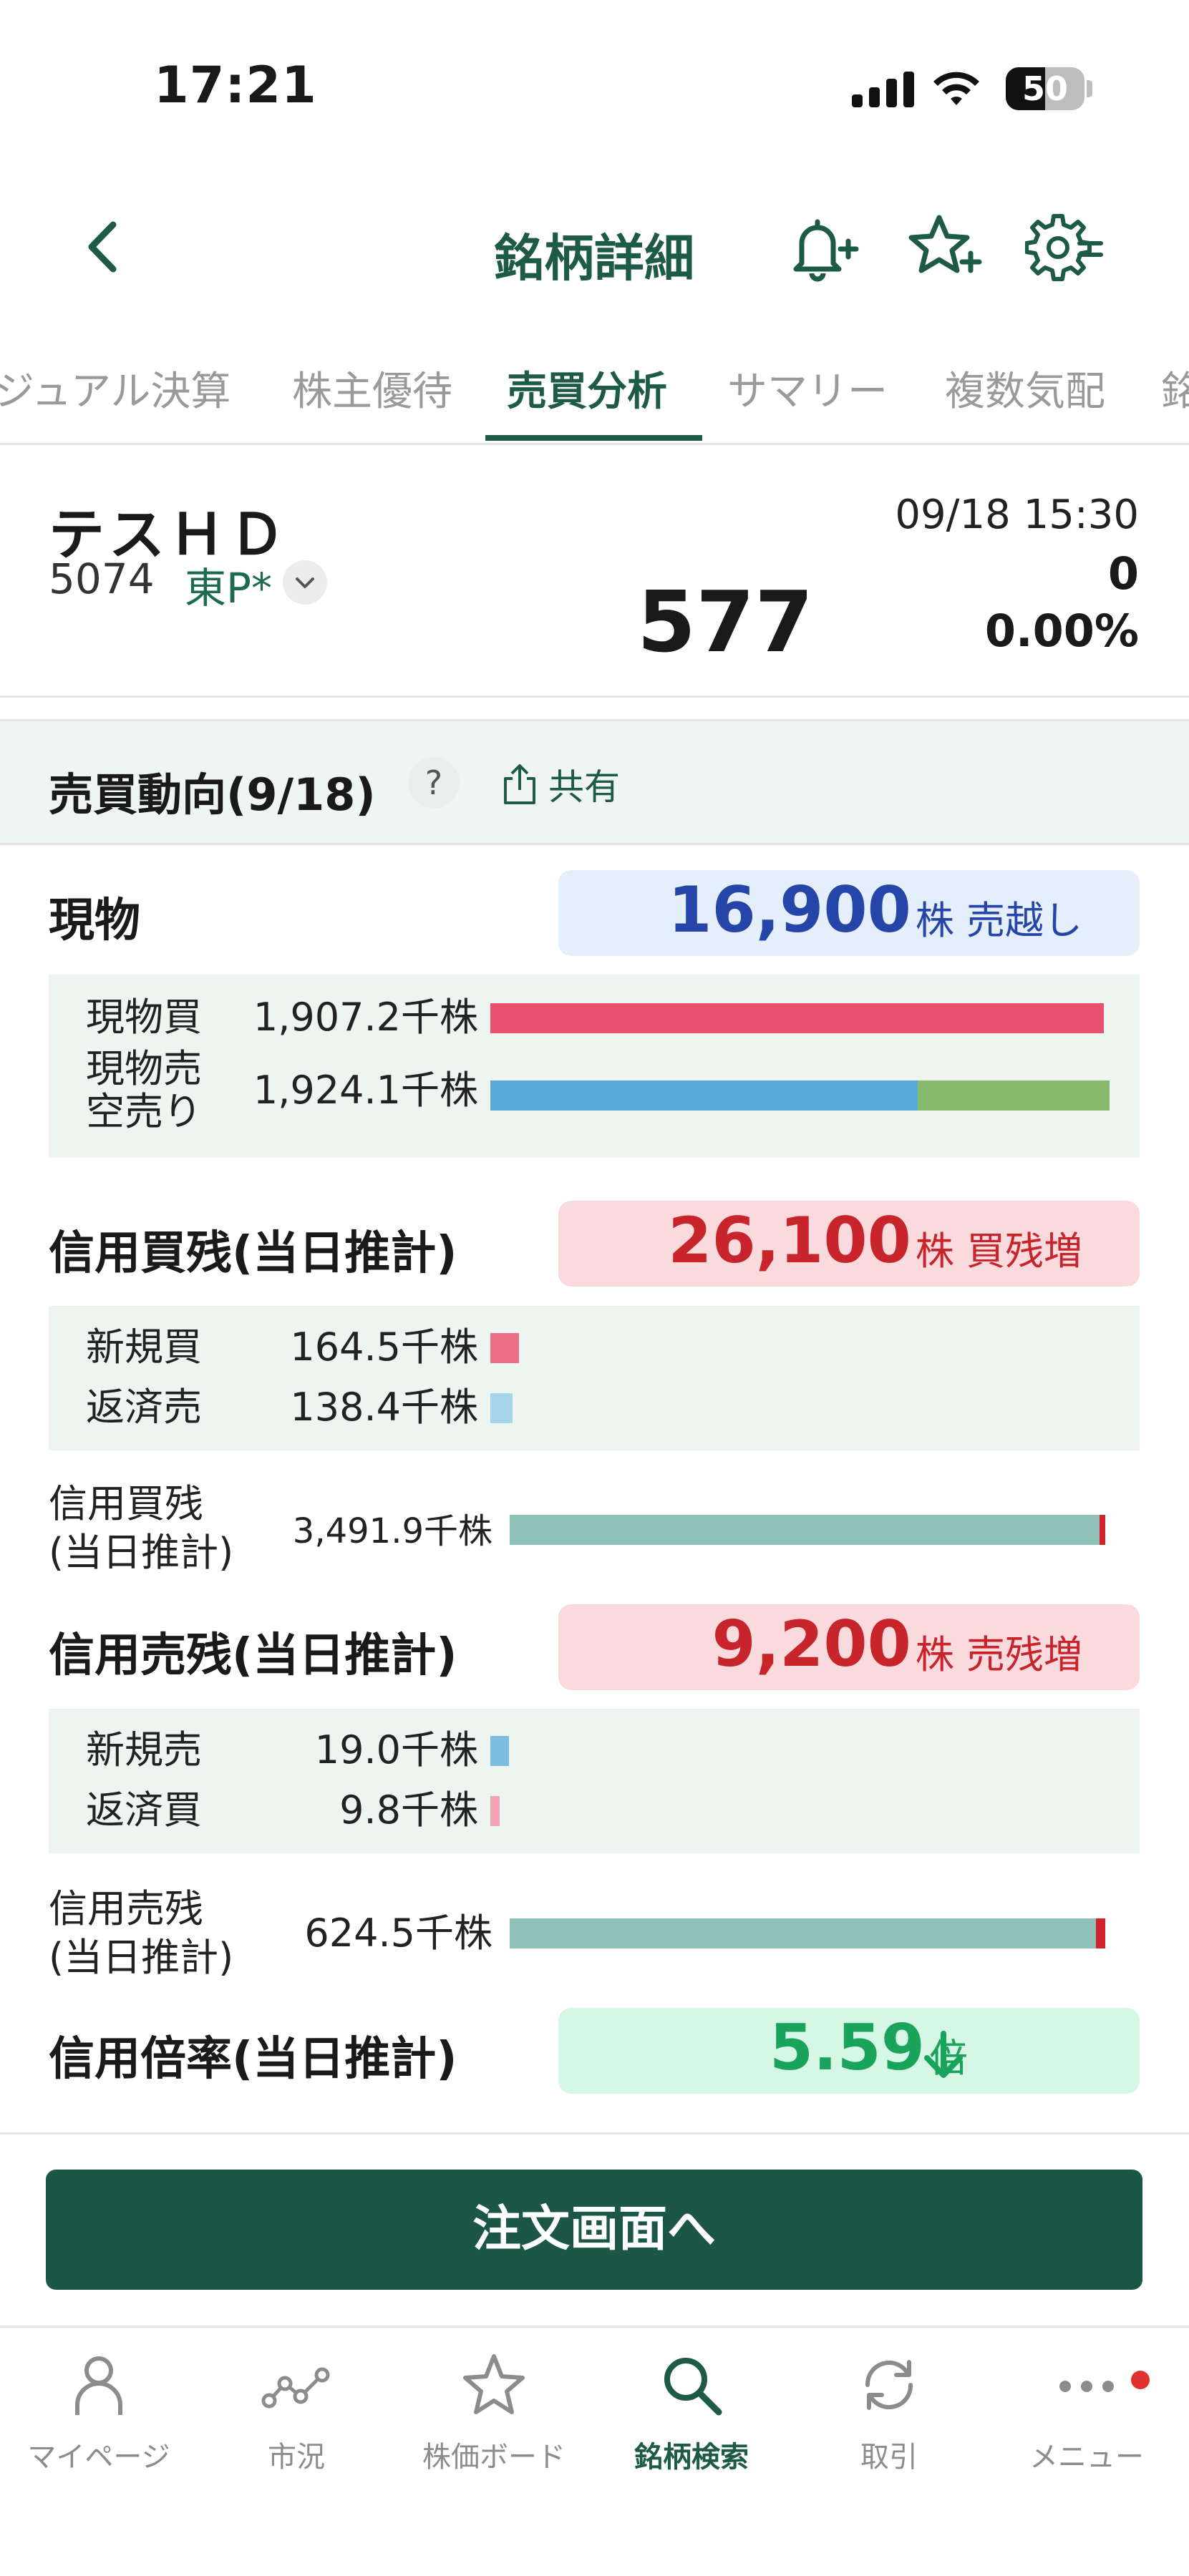 The image size is (1189, 2576). What do you see at coordinates (296, 2457) in the screenshot?
I see `nav-market-label: 市況` at bounding box center [296, 2457].